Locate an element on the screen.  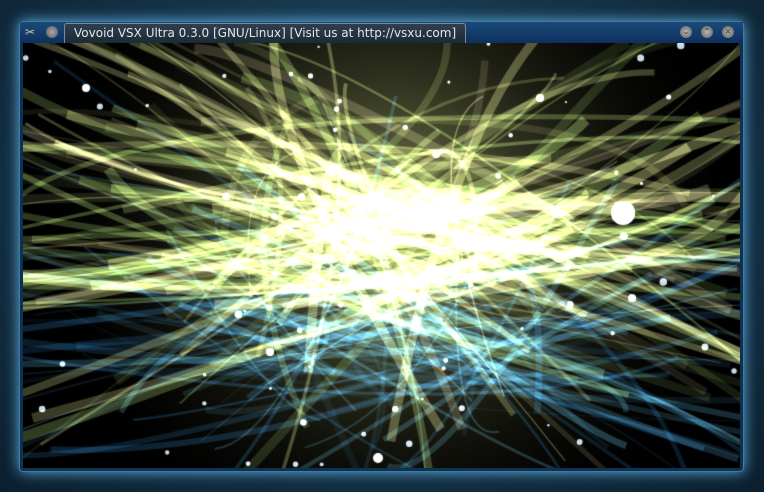
close-button: × is located at coordinates (728, 32).